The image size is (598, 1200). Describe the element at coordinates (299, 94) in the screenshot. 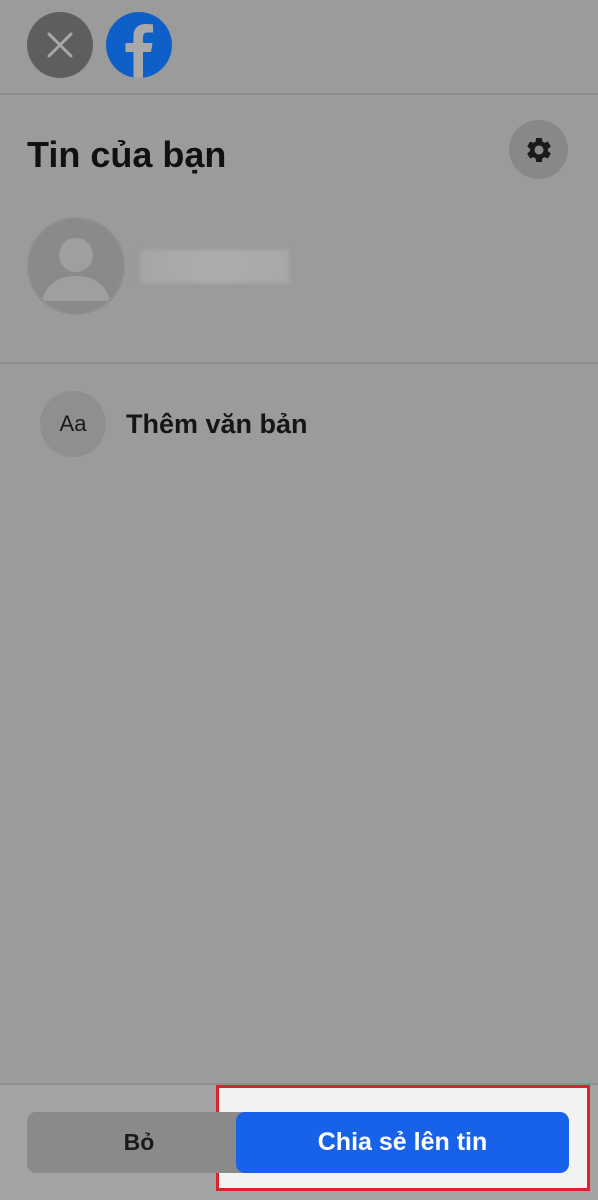

I see `header-divider` at that location.